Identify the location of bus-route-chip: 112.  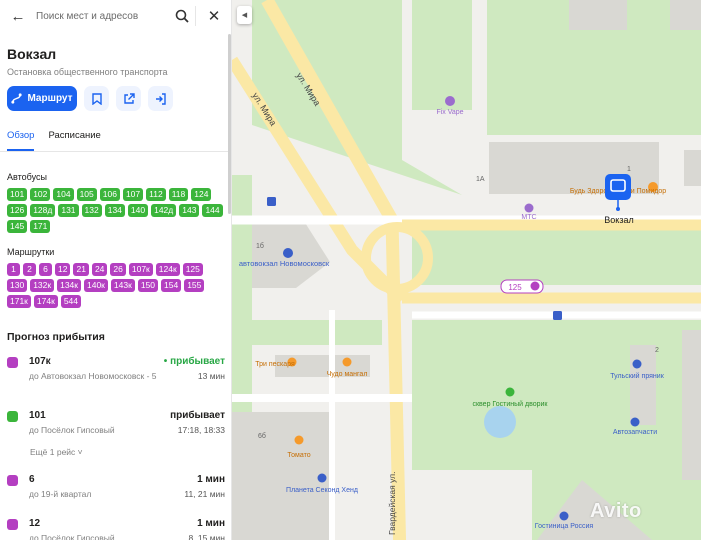
(156, 194).